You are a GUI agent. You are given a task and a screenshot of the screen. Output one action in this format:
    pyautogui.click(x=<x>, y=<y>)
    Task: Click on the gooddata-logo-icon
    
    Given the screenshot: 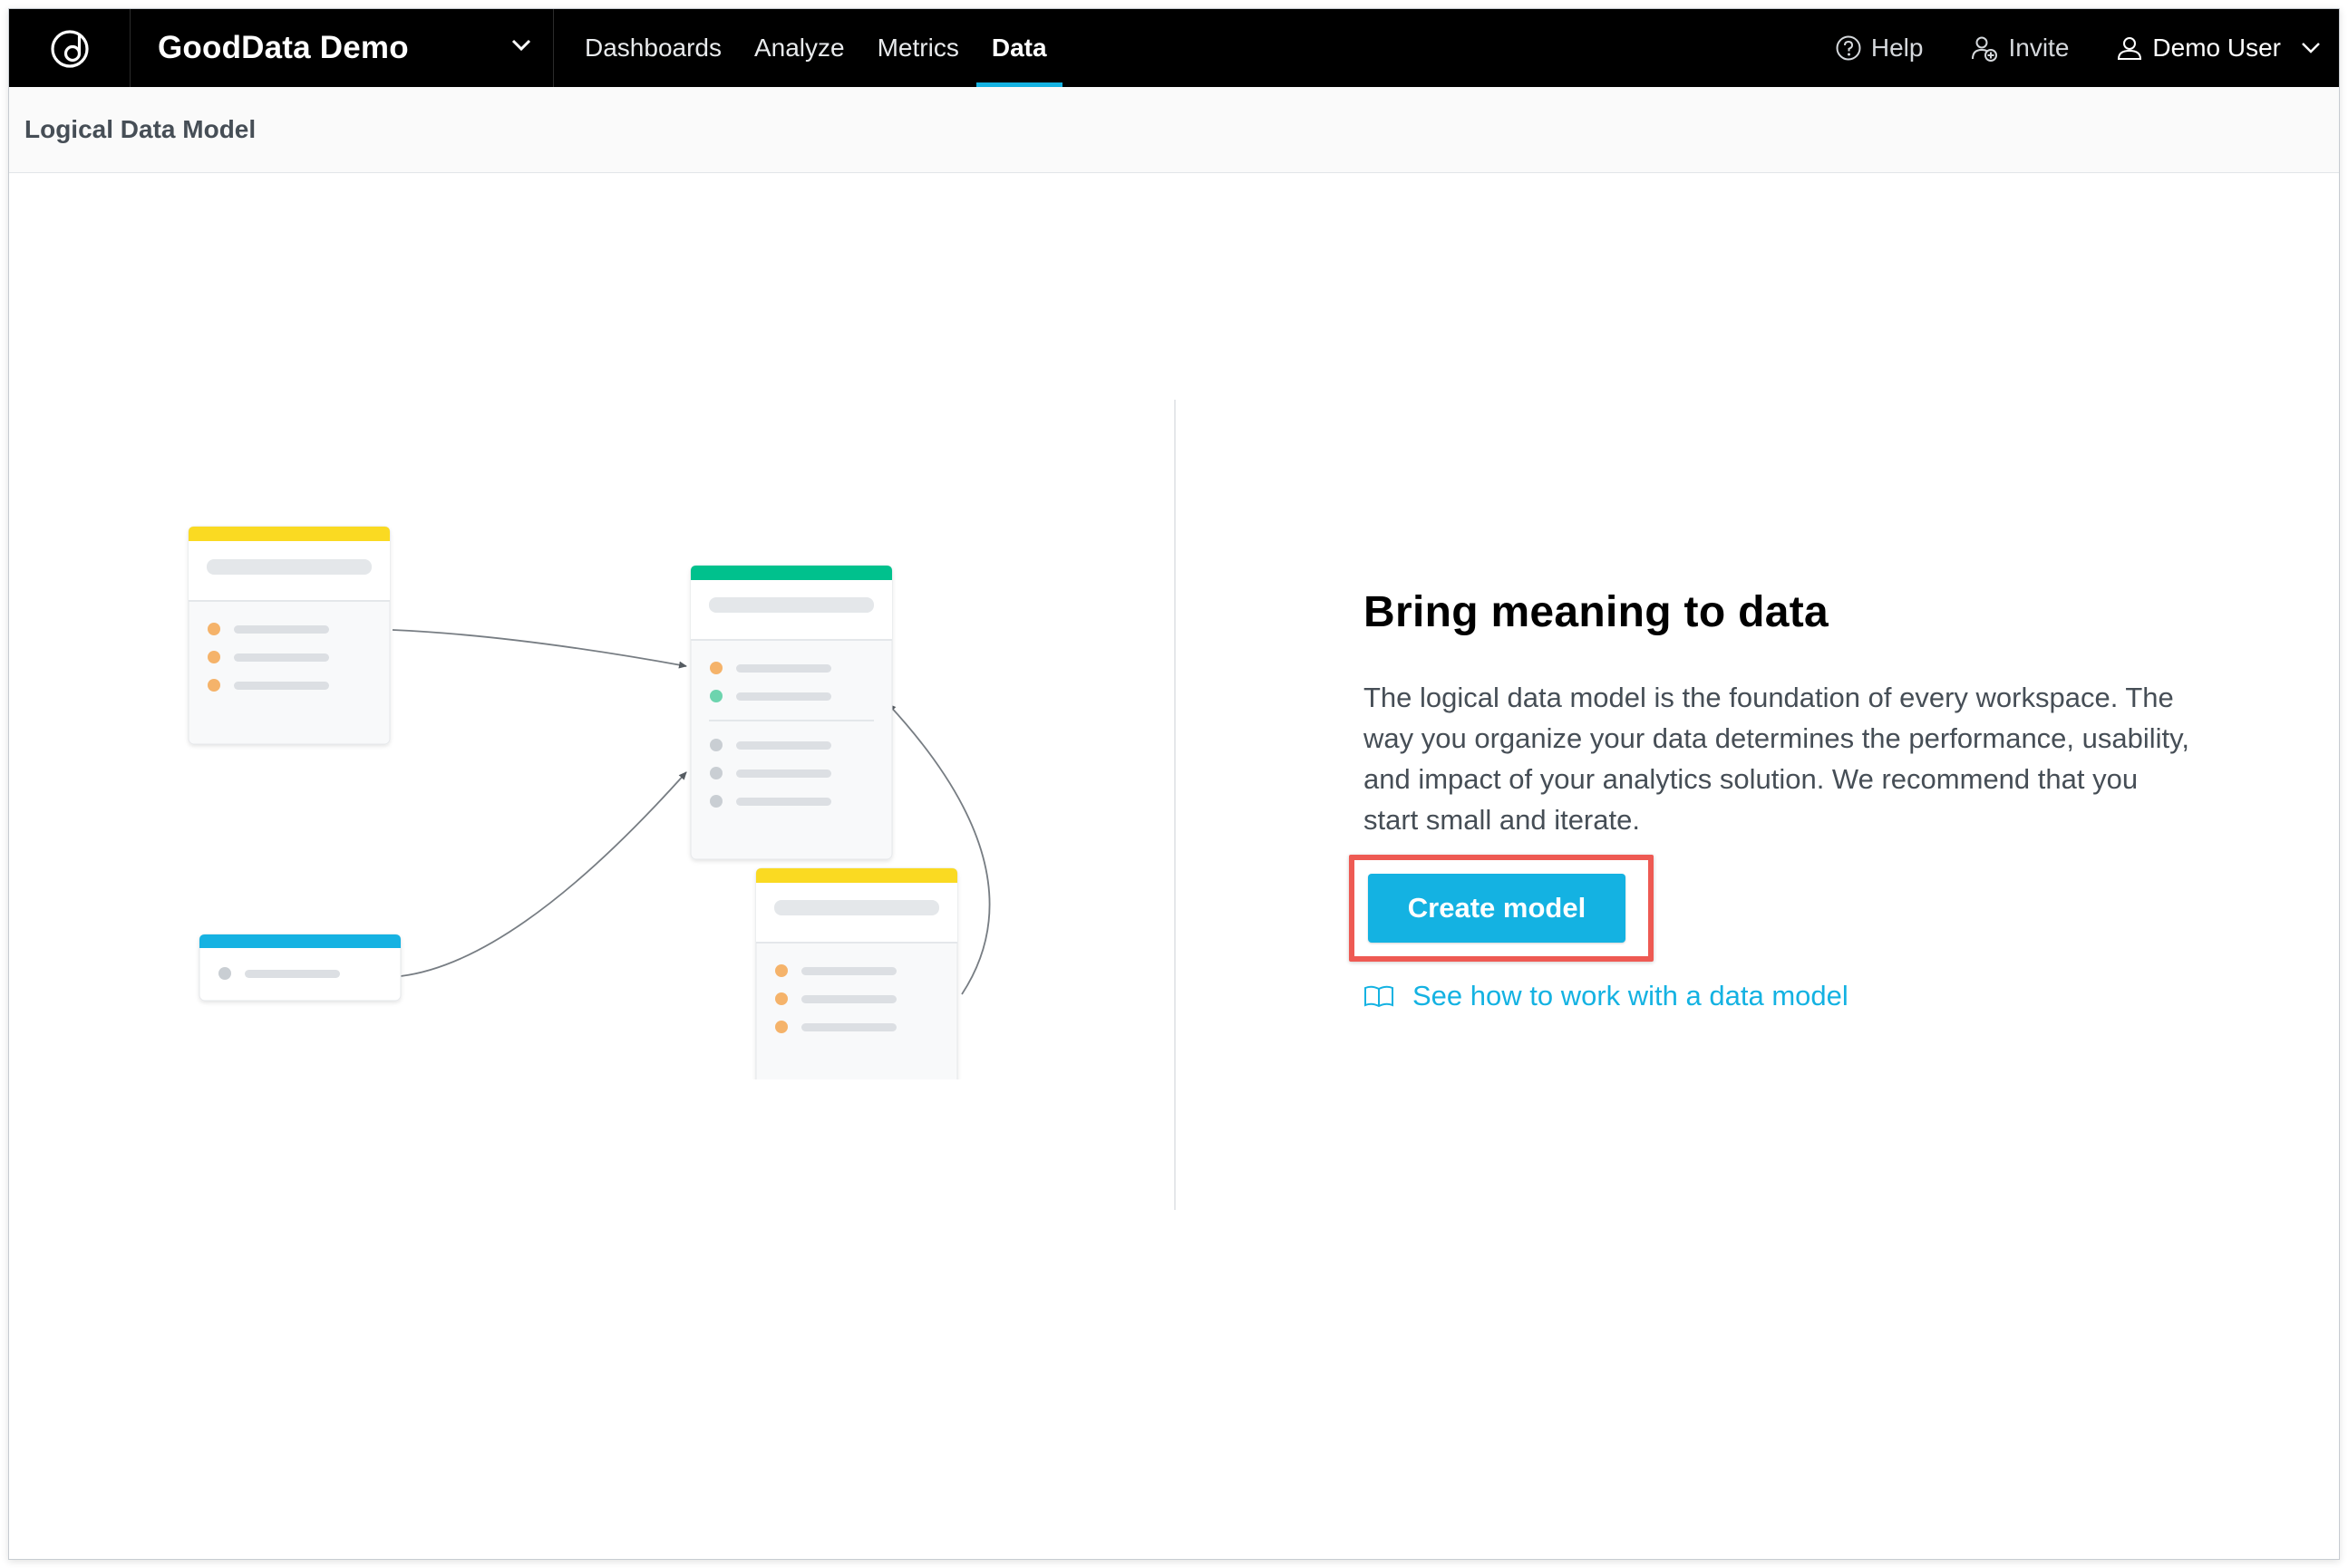 What is the action you would take?
    pyautogui.click(x=69, y=48)
    